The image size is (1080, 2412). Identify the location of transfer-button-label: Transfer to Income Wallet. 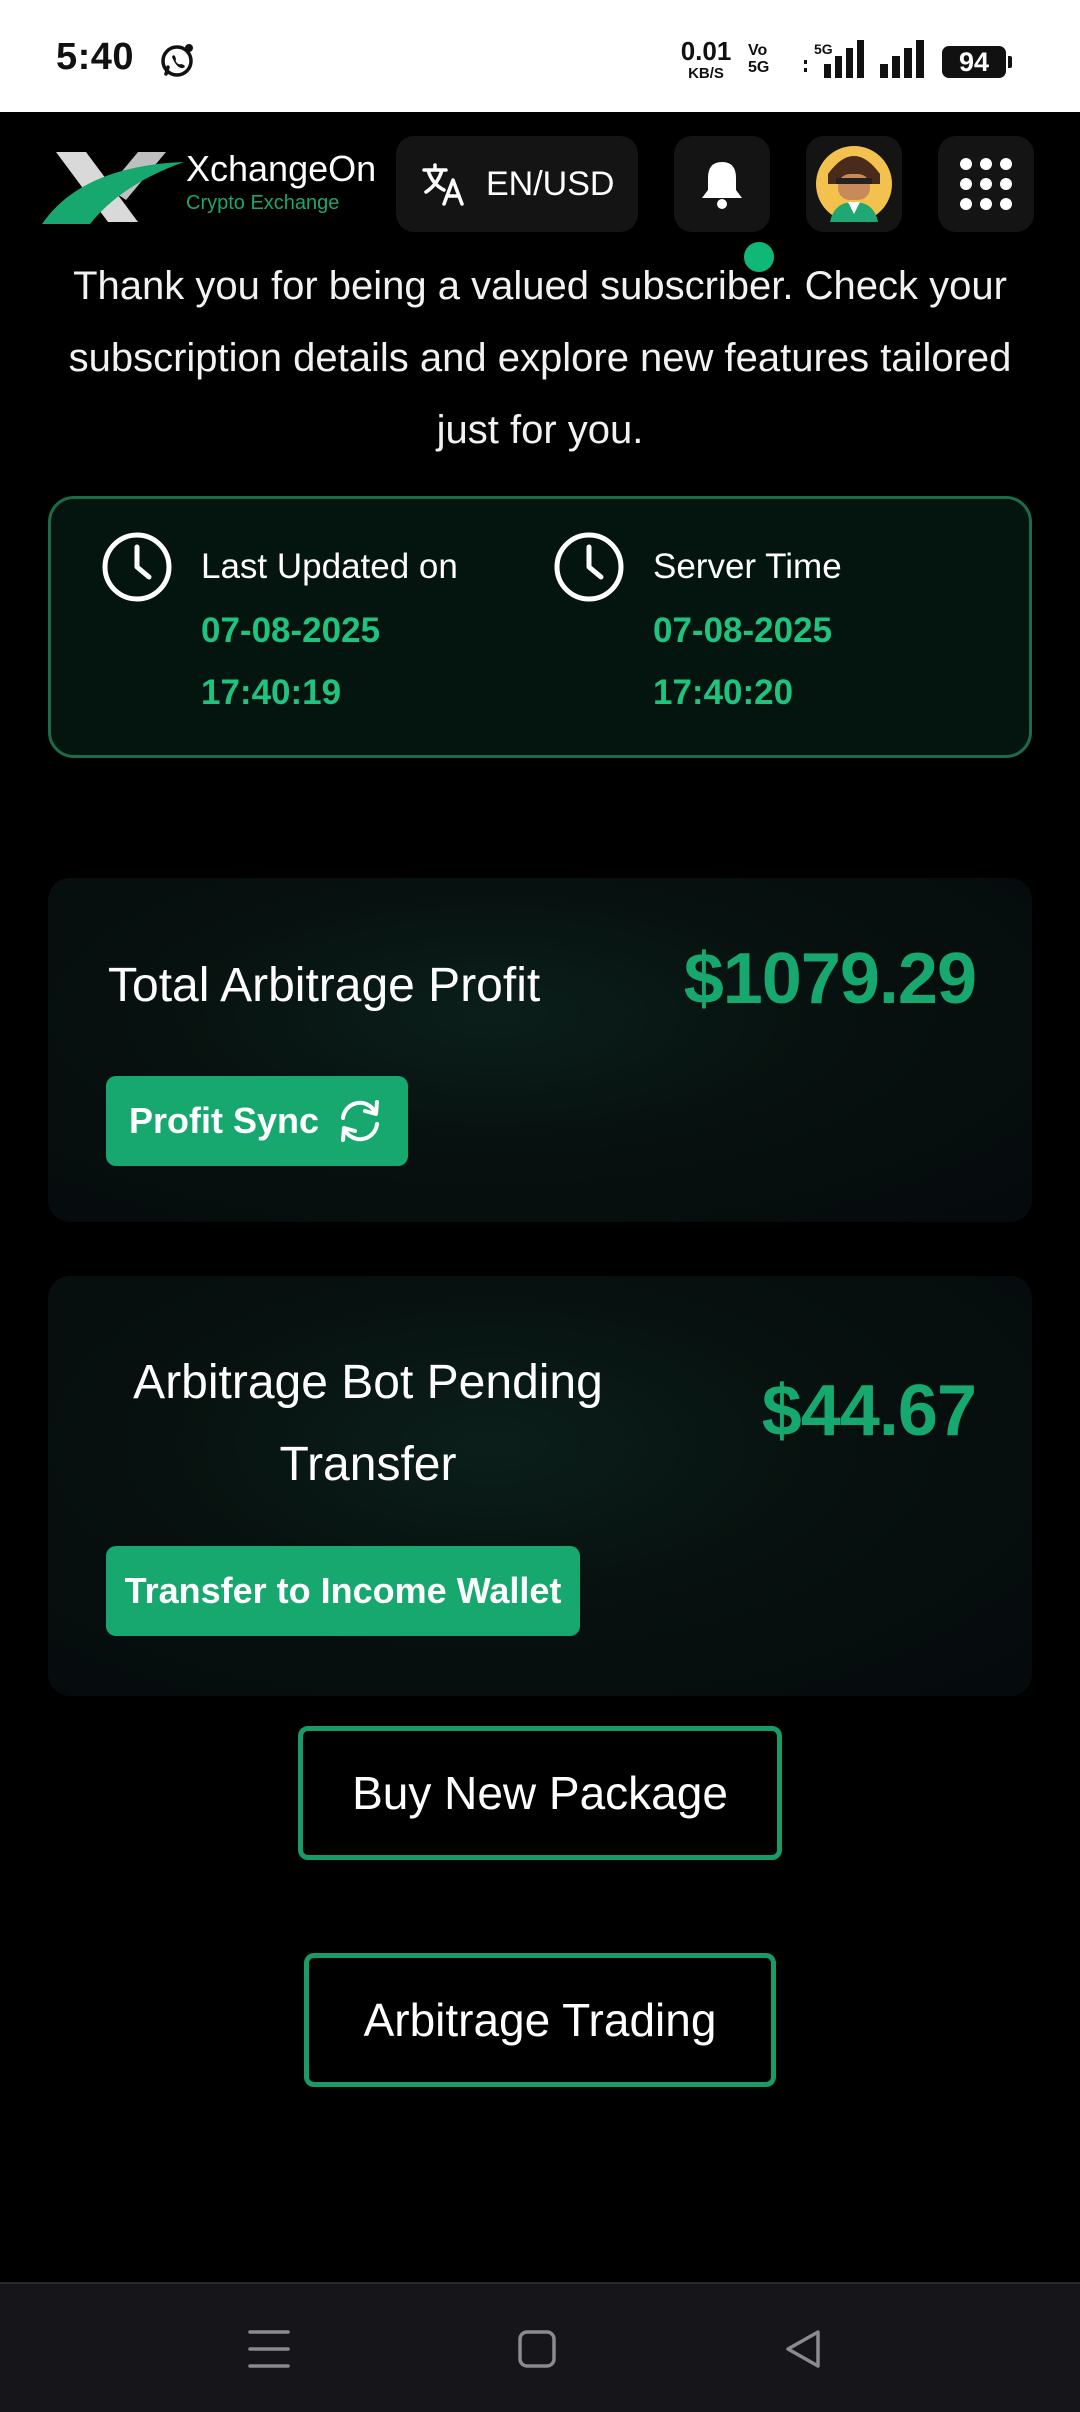
(343, 1590).